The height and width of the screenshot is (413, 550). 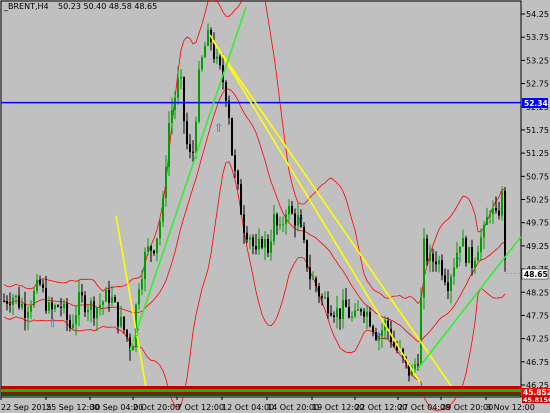 What do you see at coordinates (537, 362) in the screenshot?
I see `price-tick-label: 46.75` at bounding box center [537, 362].